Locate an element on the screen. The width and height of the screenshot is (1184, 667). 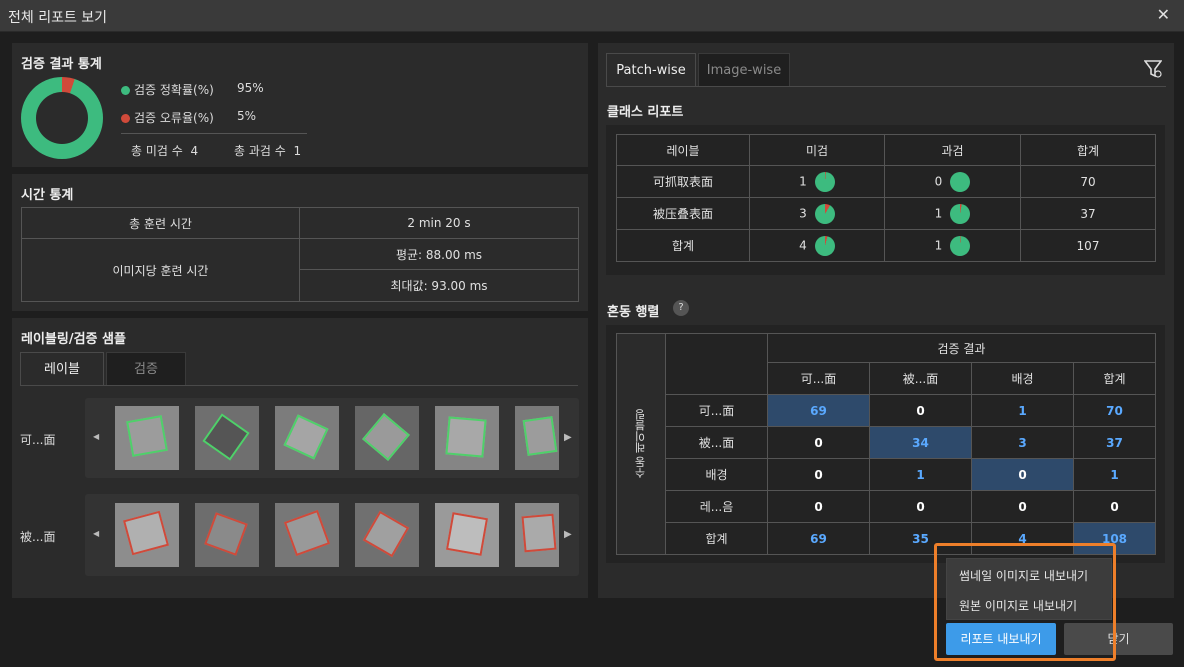
total-time-label: 총 훈련 시간 is located at coordinates (160, 223).